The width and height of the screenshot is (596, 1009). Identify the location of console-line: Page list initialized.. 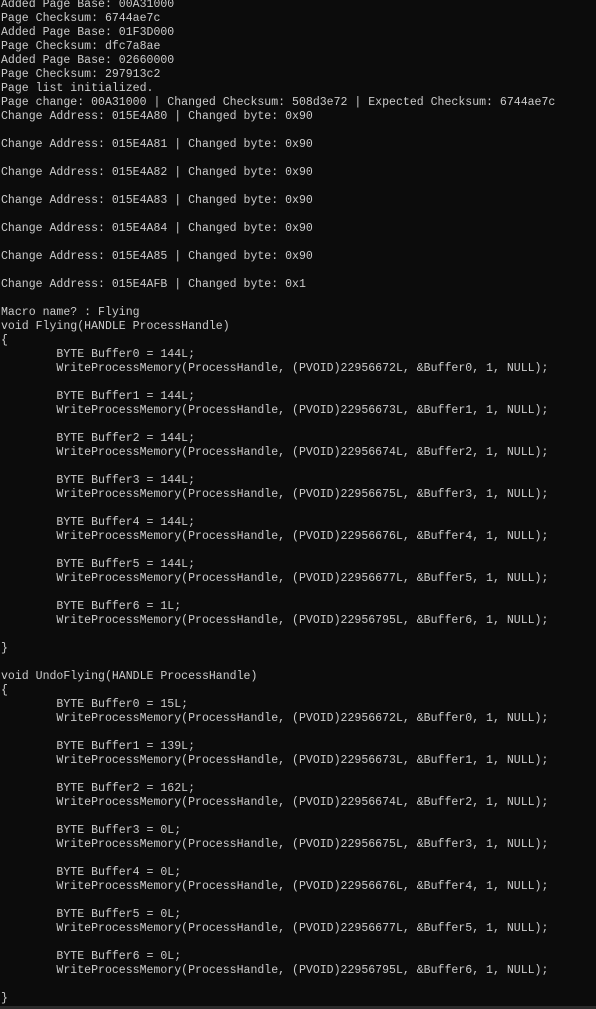
(77, 88).